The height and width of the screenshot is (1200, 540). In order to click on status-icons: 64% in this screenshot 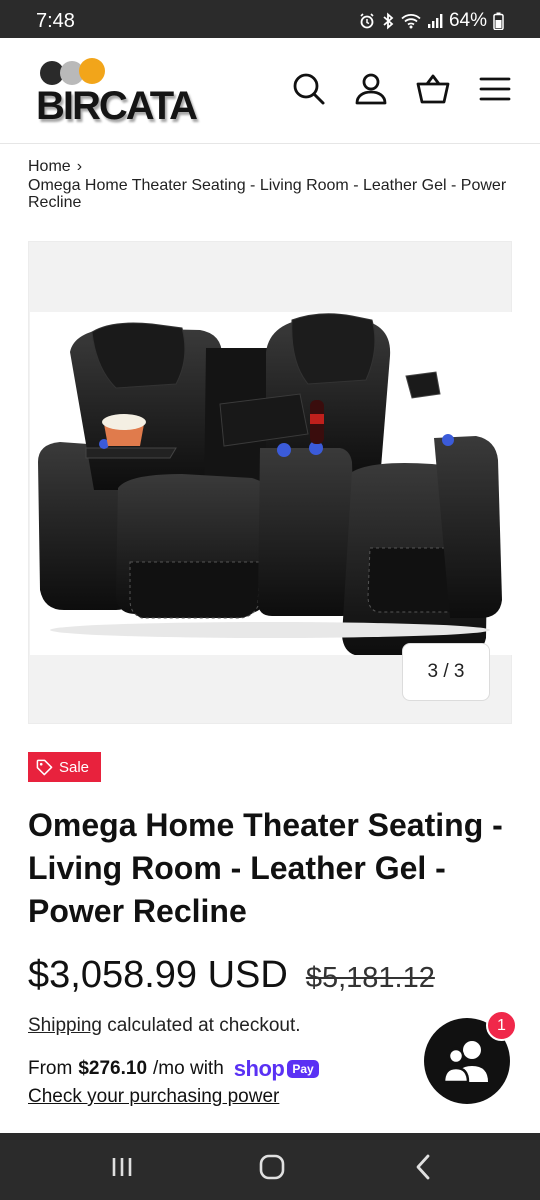, I will do `click(431, 21)`.